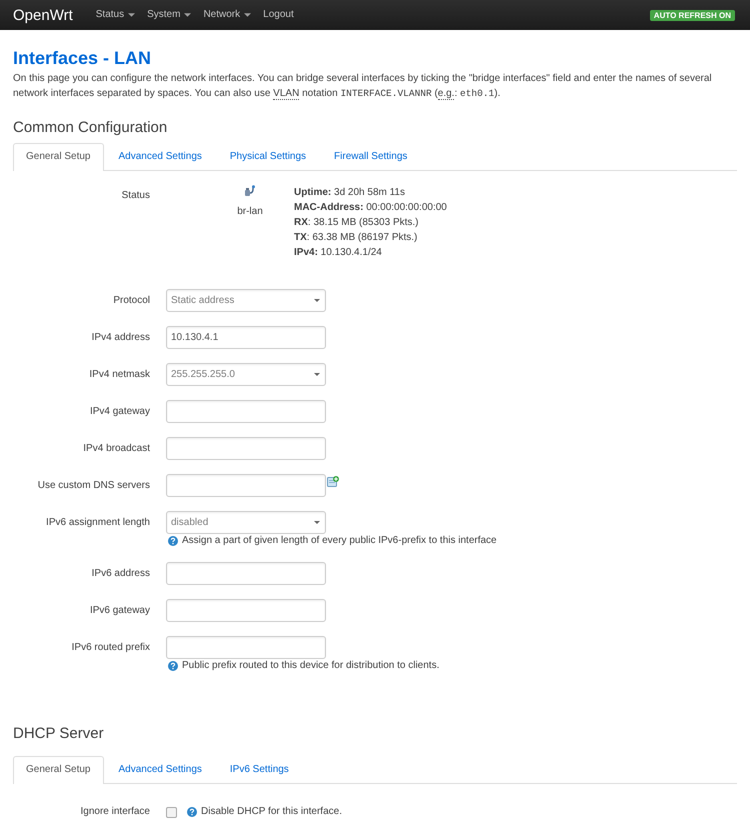 The height and width of the screenshot is (820, 750). What do you see at coordinates (116, 449) in the screenshot?
I see `field-label: IPv4 broadcast` at bounding box center [116, 449].